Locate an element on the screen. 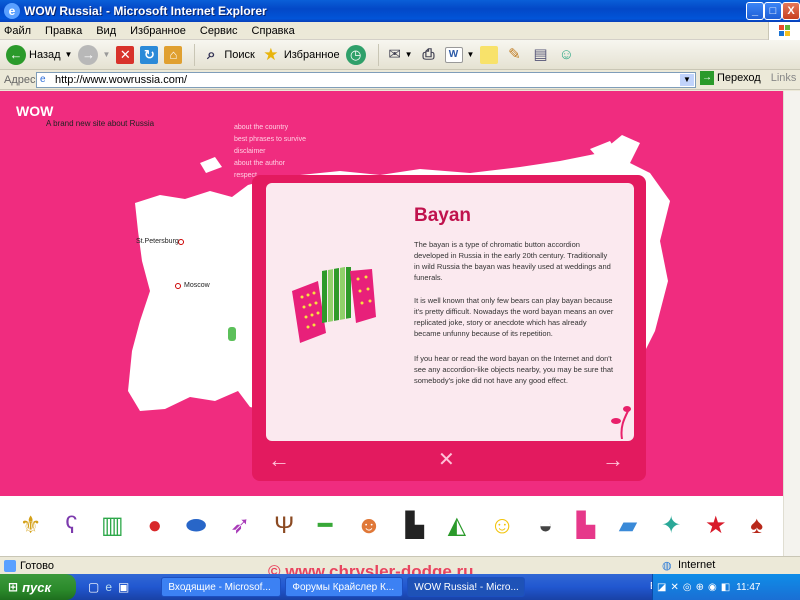  desktop-quicklaunch-icon: ▣ is located at coordinates (123, 587).